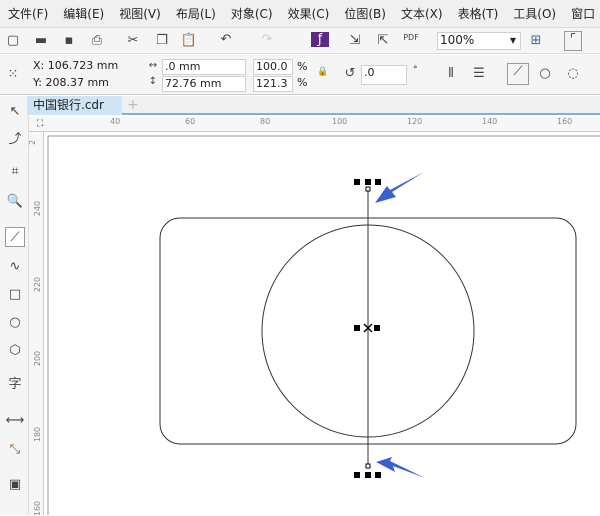 The height and width of the screenshot is (516, 600). I want to click on menu-window: 窗口, so click(581, 13).